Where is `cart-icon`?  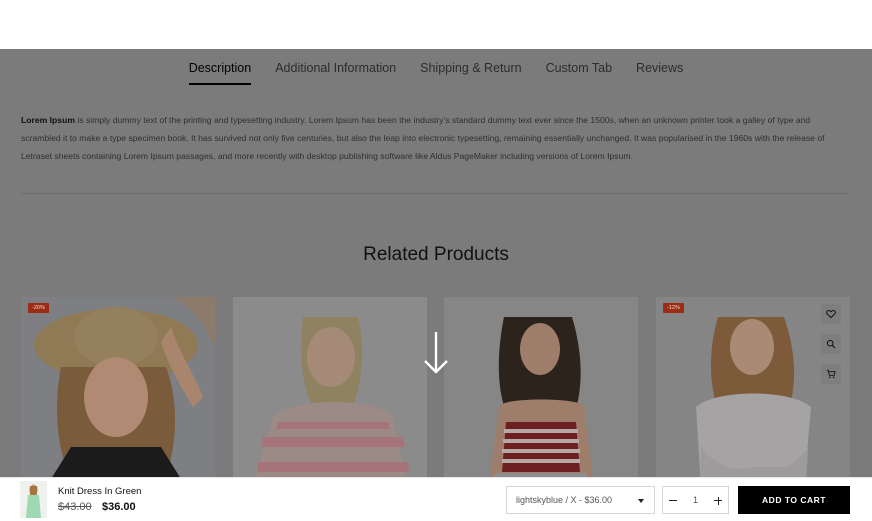 cart-icon is located at coordinates (831, 373).